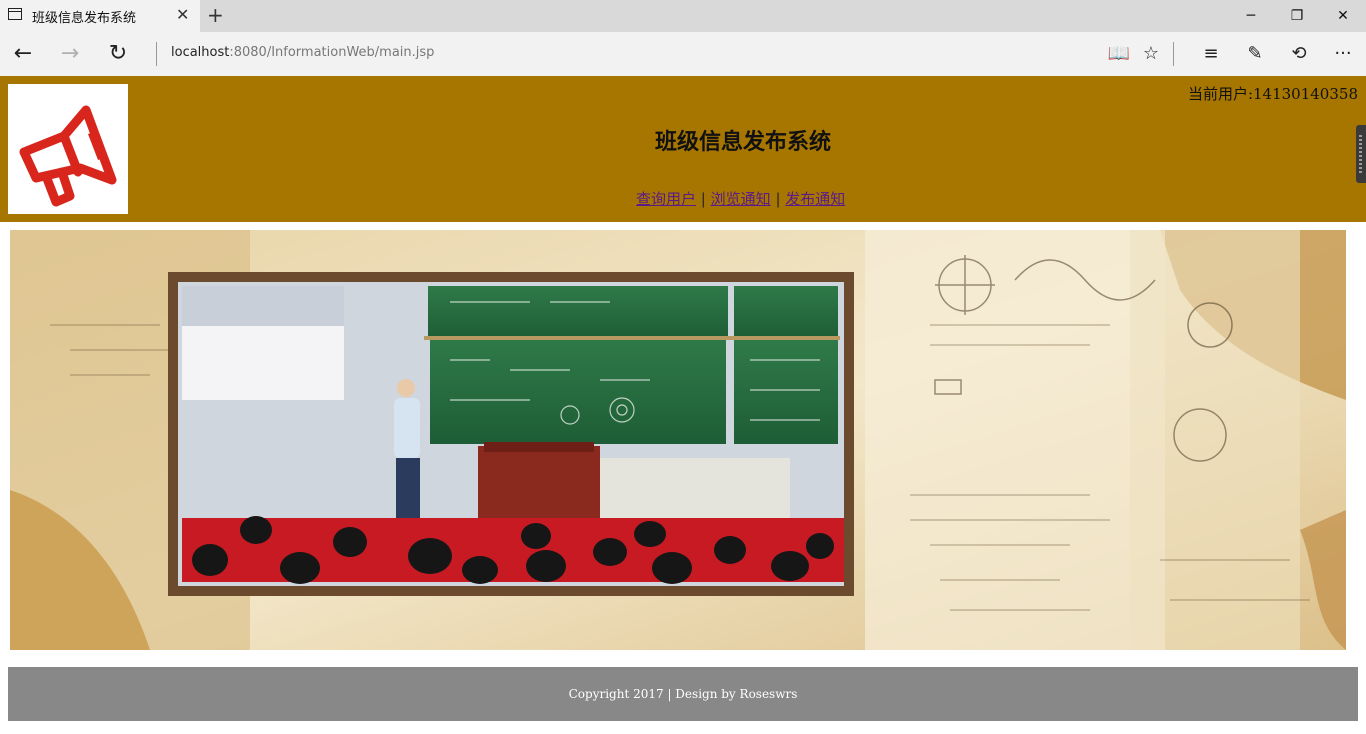 The width and height of the screenshot is (1366, 734). What do you see at coordinates (118, 54) in the screenshot?
I see `refresh-button: ↻` at bounding box center [118, 54].